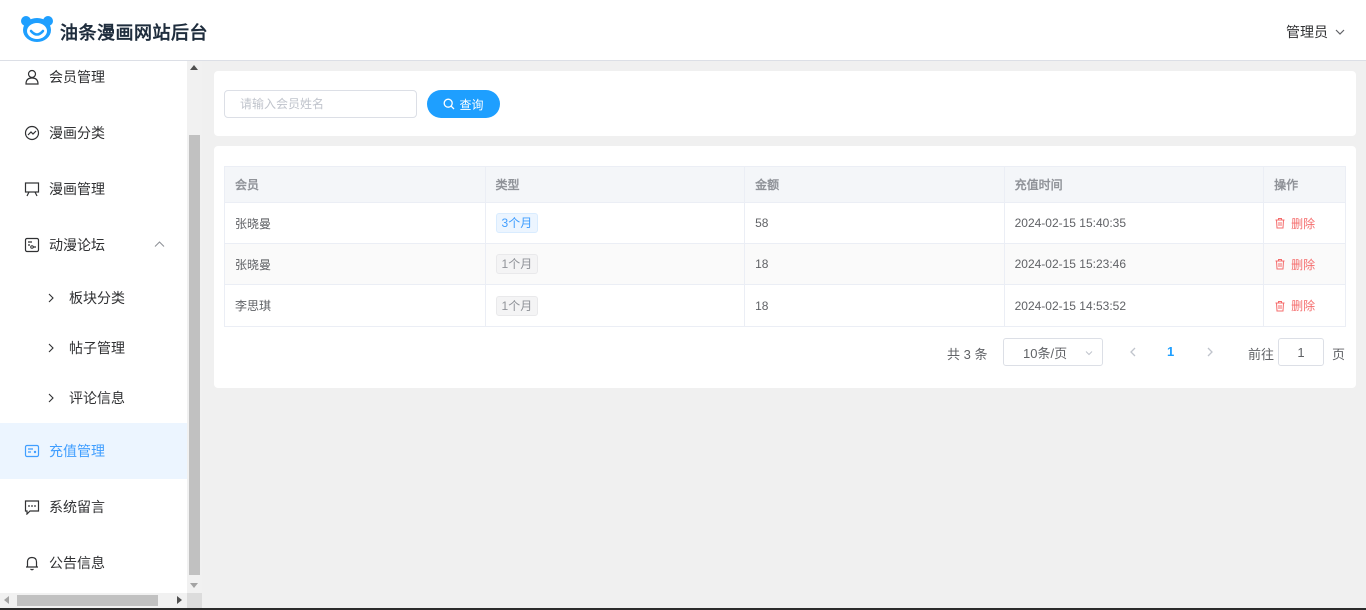 The height and width of the screenshot is (610, 1366). I want to click on time-cell: 2024-02-15 15:40:35, so click(1135, 223).